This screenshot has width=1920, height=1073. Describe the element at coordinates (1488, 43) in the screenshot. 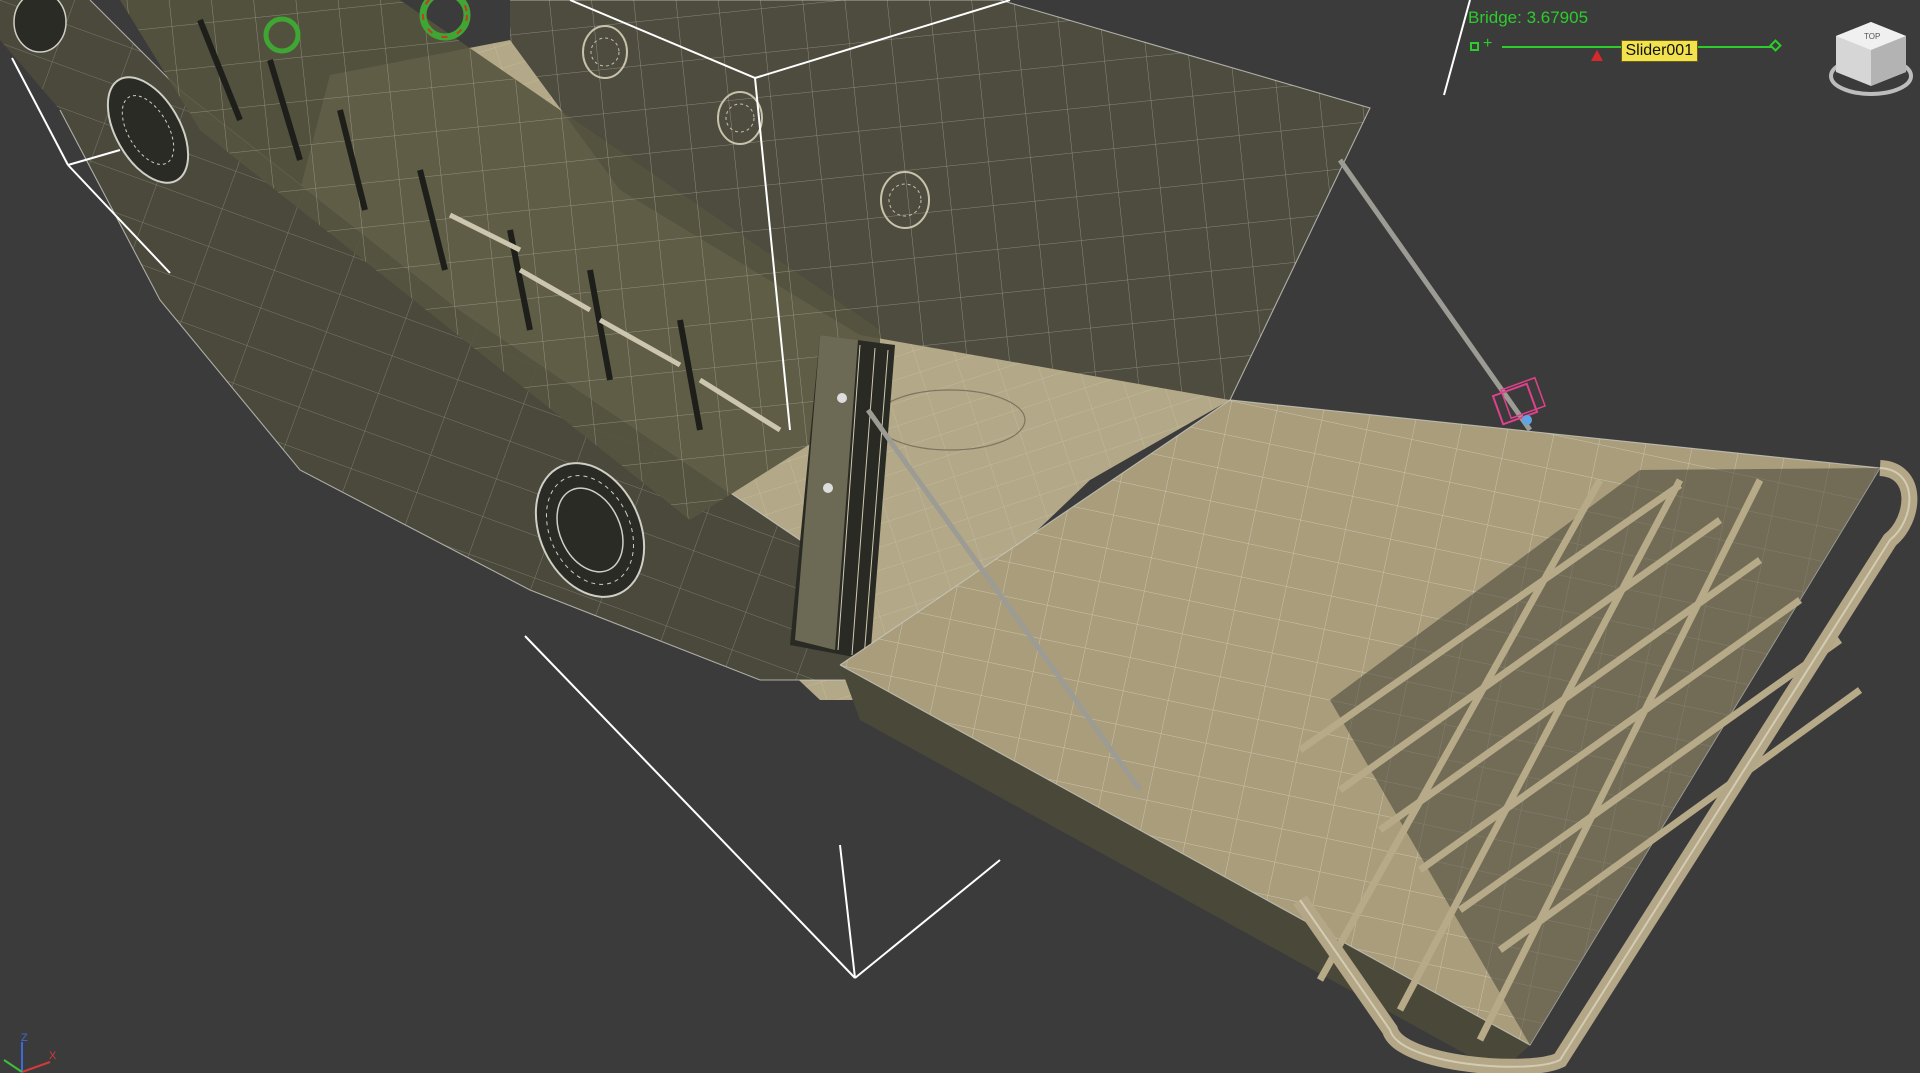

I see `slider-plus-icon: +` at that location.